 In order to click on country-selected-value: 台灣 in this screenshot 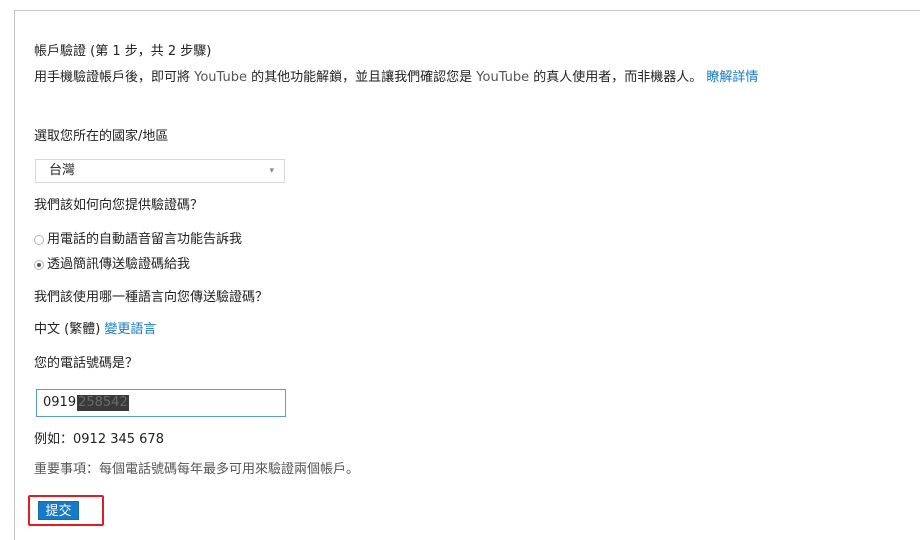, I will do `click(62, 170)`.